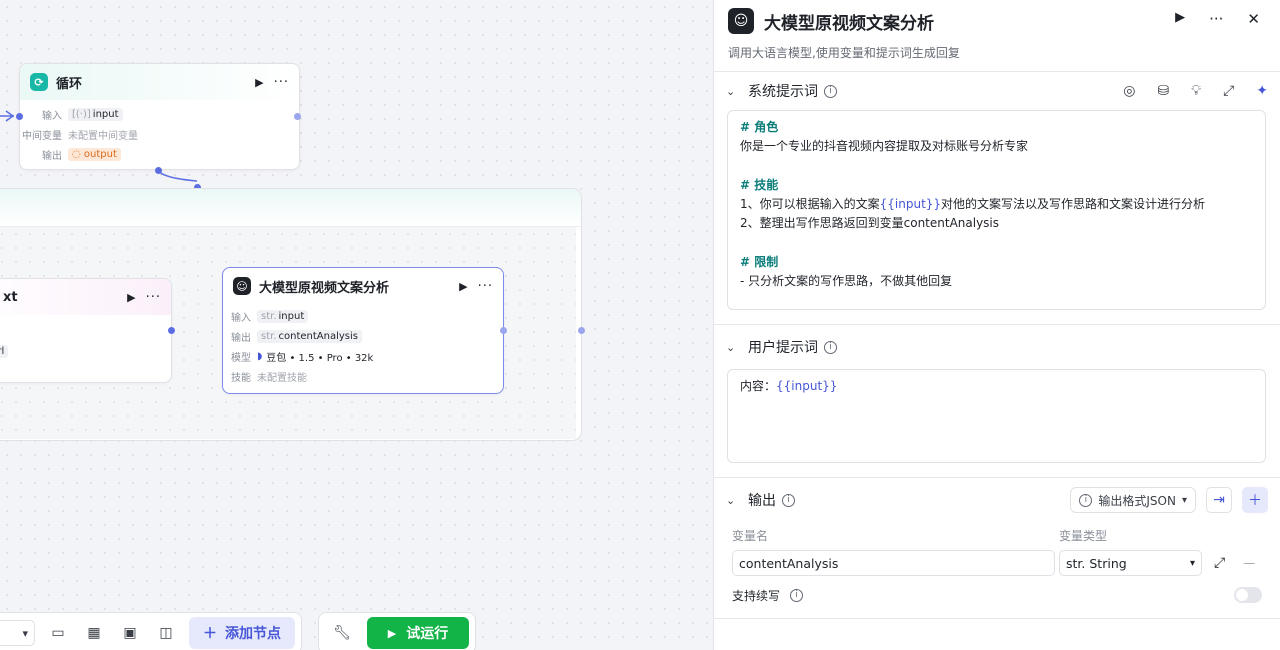 This screenshot has height=650, width=1280. Describe the element at coordinates (1083, 535) in the screenshot. I see `col-var-type: 变量类型` at that location.